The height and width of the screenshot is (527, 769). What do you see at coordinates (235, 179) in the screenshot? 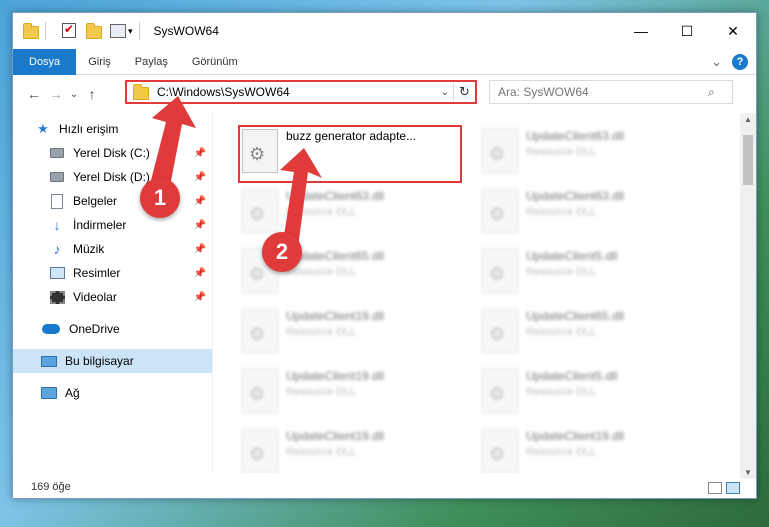
I see `annotation-arrows` at bounding box center [235, 179].